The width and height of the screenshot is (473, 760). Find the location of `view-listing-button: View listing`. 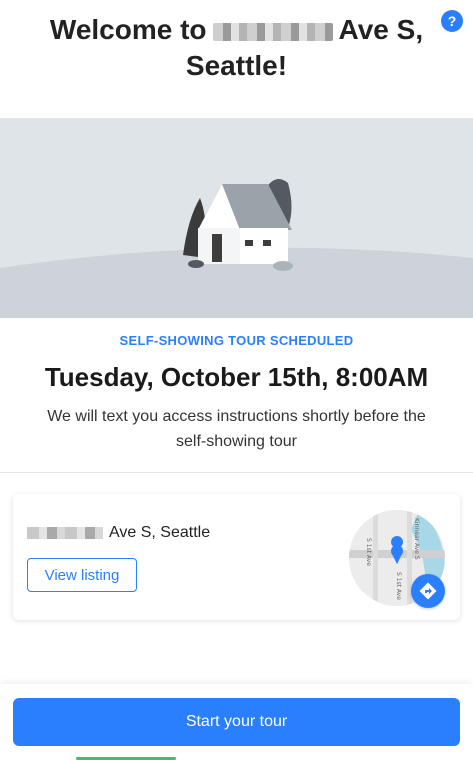

view-listing-button: View listing is located at coordinates (82, 575).